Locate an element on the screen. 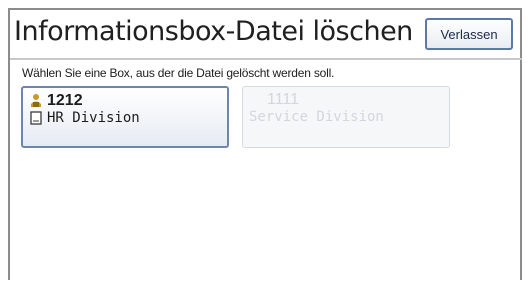 This screenshot has height=283, width=528. box-name: Service Division is located at coordinates (316, 117).